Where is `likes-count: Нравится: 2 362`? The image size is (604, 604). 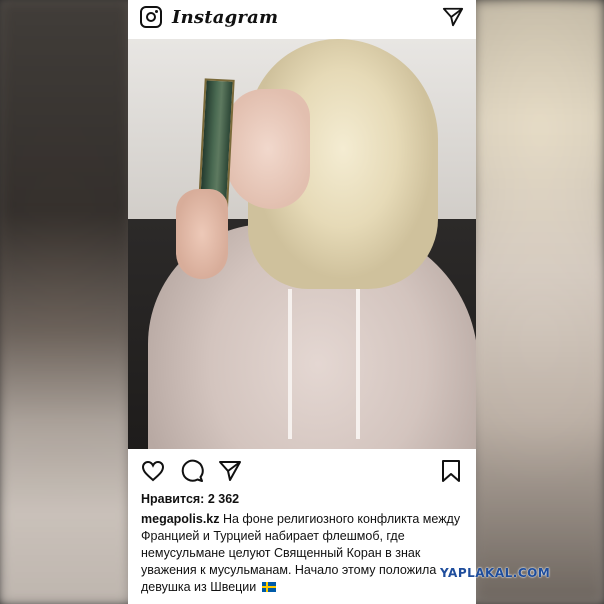
likes-count: Нравится: 2 362 is located at coordinates (190, 499).